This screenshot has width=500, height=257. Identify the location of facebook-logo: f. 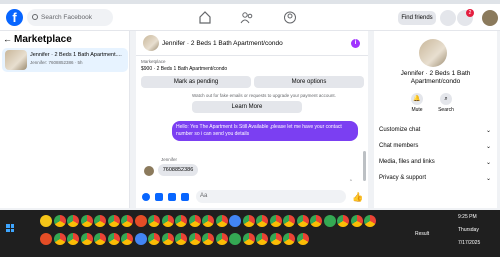
(14, 17).